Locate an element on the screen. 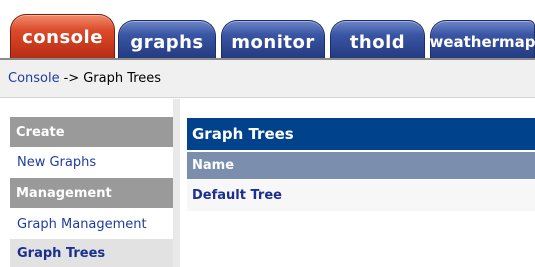  sidebar-item-graph-trees: Graph Trees is located at coordinates (91, 253).